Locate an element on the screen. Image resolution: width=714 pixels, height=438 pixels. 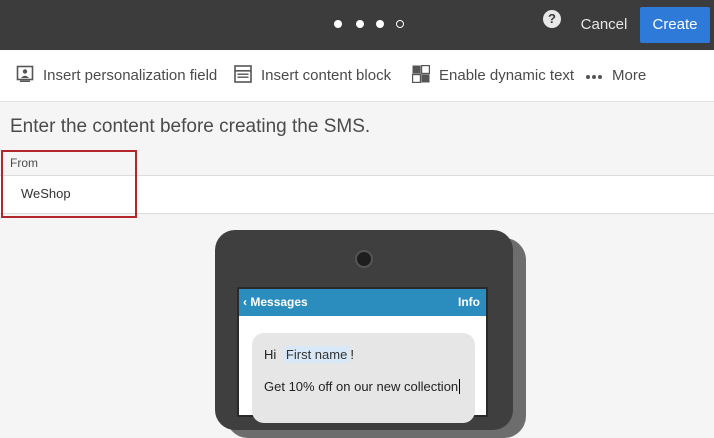
insert-personalization-field-label: Insert personalization field is located at coordinates (130, 75).